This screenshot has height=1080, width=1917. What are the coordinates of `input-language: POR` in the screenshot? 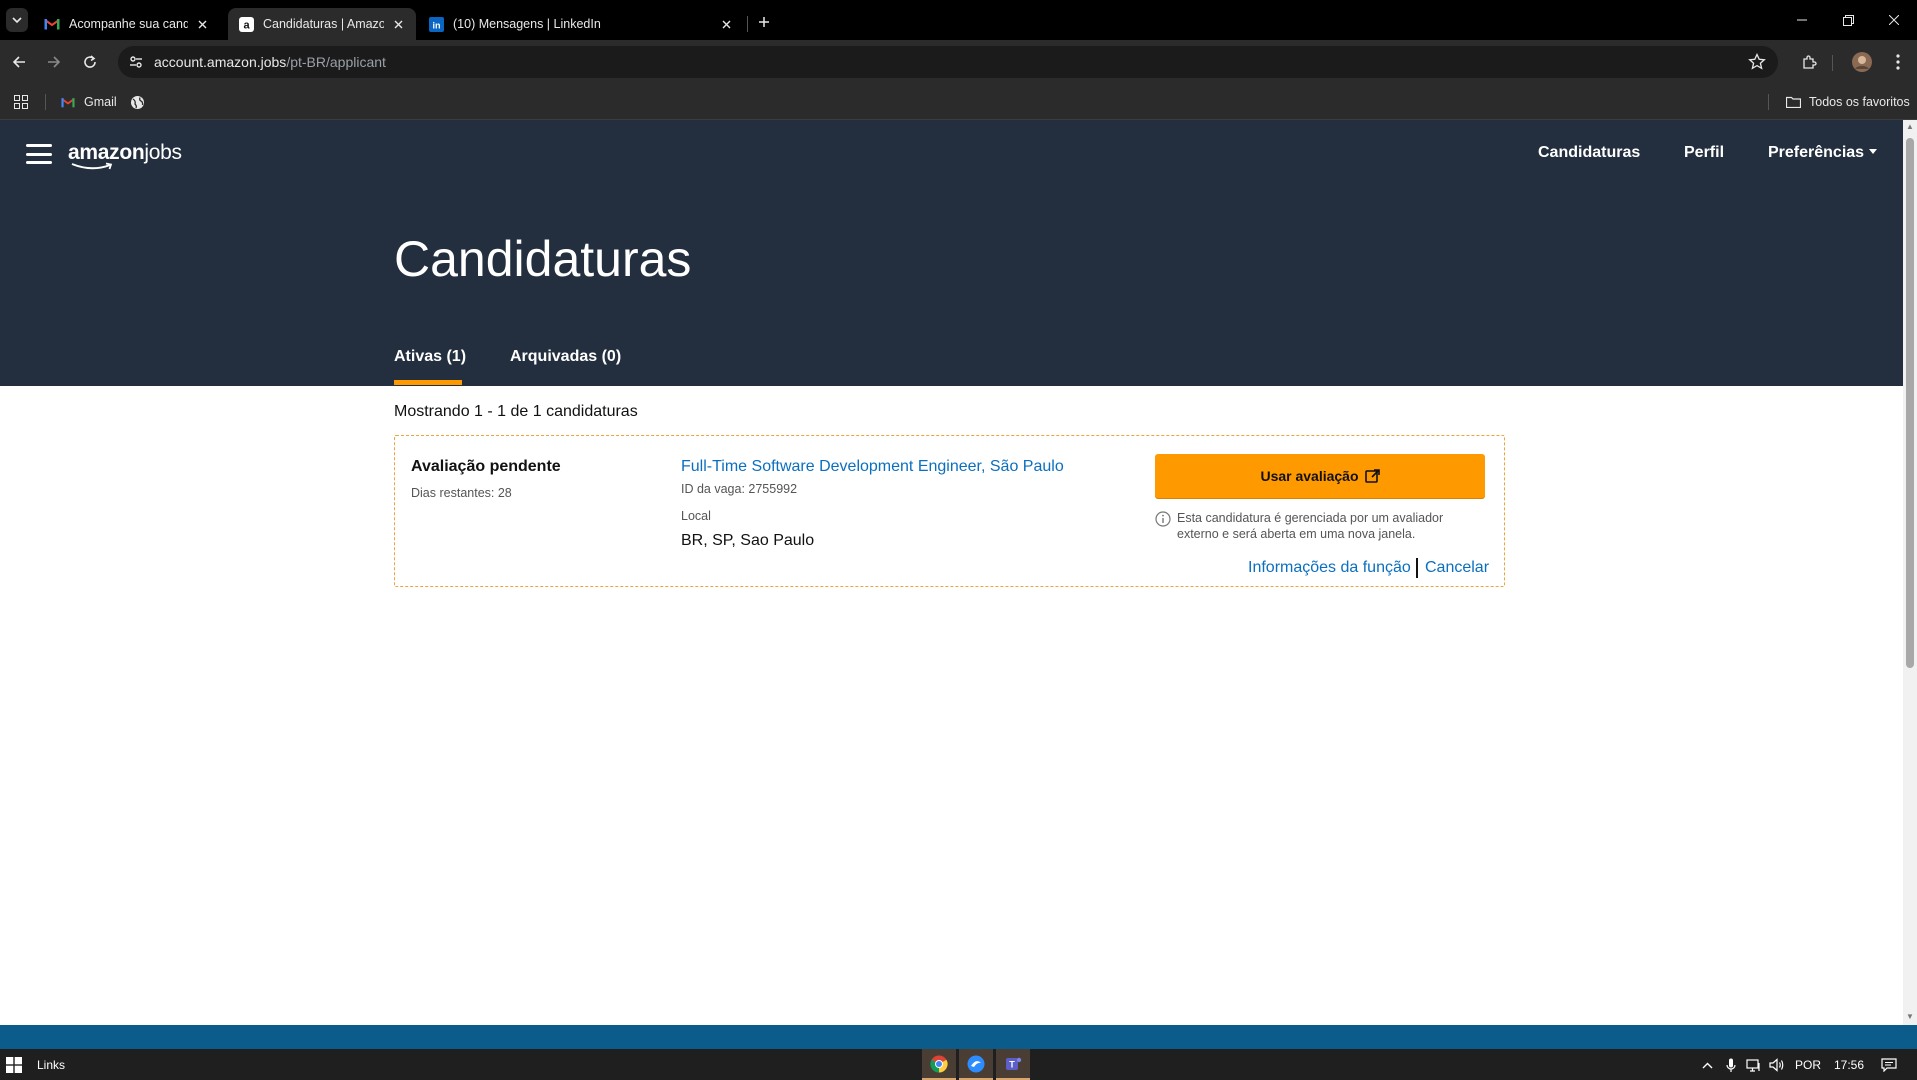 It's located at (1808, 1065).